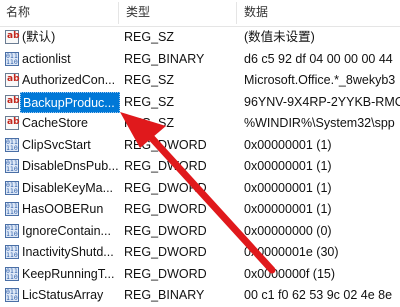 This screenshot has height=307, width=400. I want to click on value-data: 96YNV-9X4RP-2YYKB-RMC, so click(322, 101).